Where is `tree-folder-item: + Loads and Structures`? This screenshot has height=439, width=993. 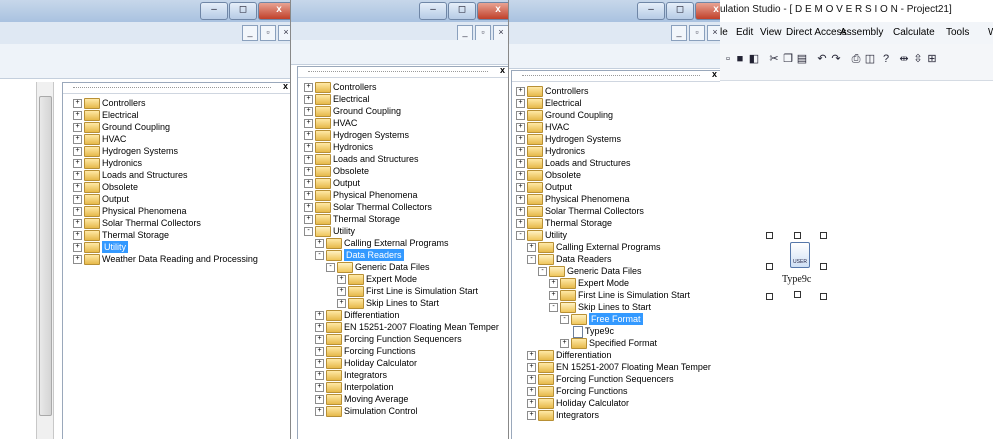 tree-folder-item: + Loads and Structures is located at coordinates (618, 163).